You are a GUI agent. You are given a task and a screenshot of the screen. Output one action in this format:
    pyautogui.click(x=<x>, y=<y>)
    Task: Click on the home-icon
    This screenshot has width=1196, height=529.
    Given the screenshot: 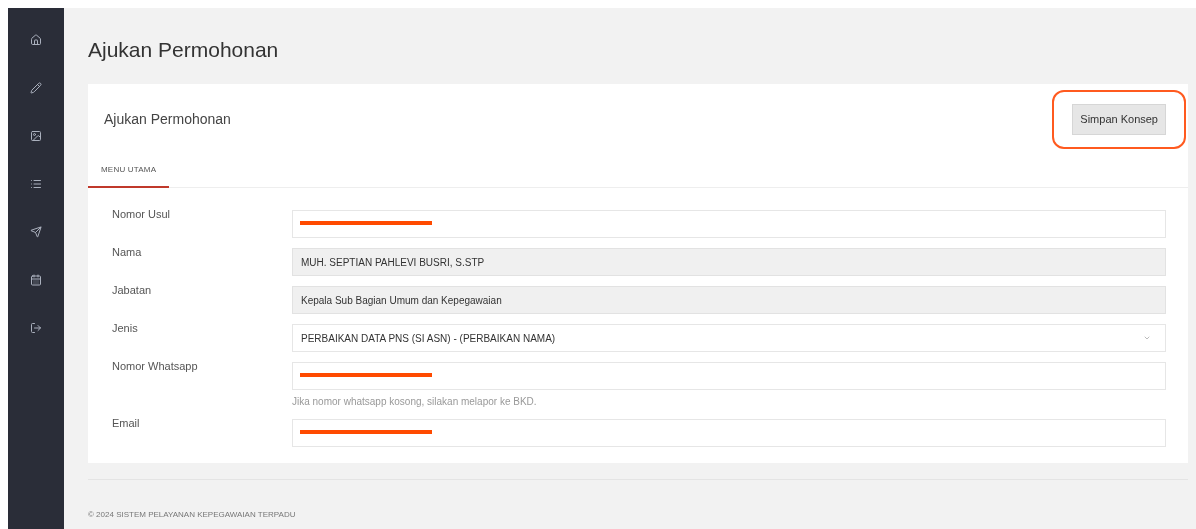 What is the action you would take?
    pyautogui.click(x=36, y=40)
    